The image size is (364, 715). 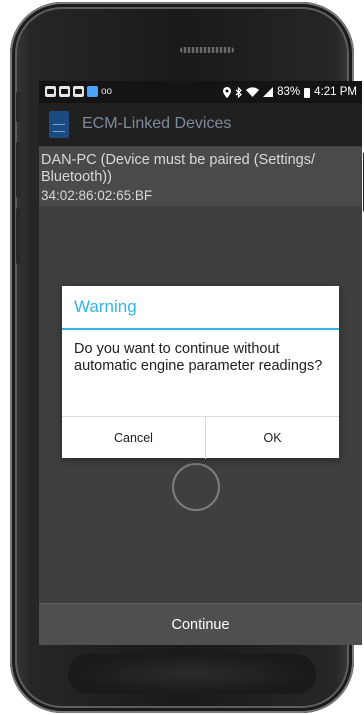 I want to click on volume-up-button, so click(x=18, y=170).